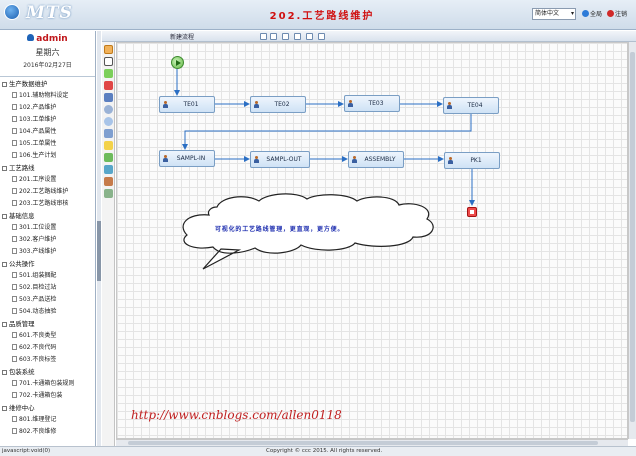 The height and width of the screenshot is (456, 636). I want to click on end-node, so click(472, 212).